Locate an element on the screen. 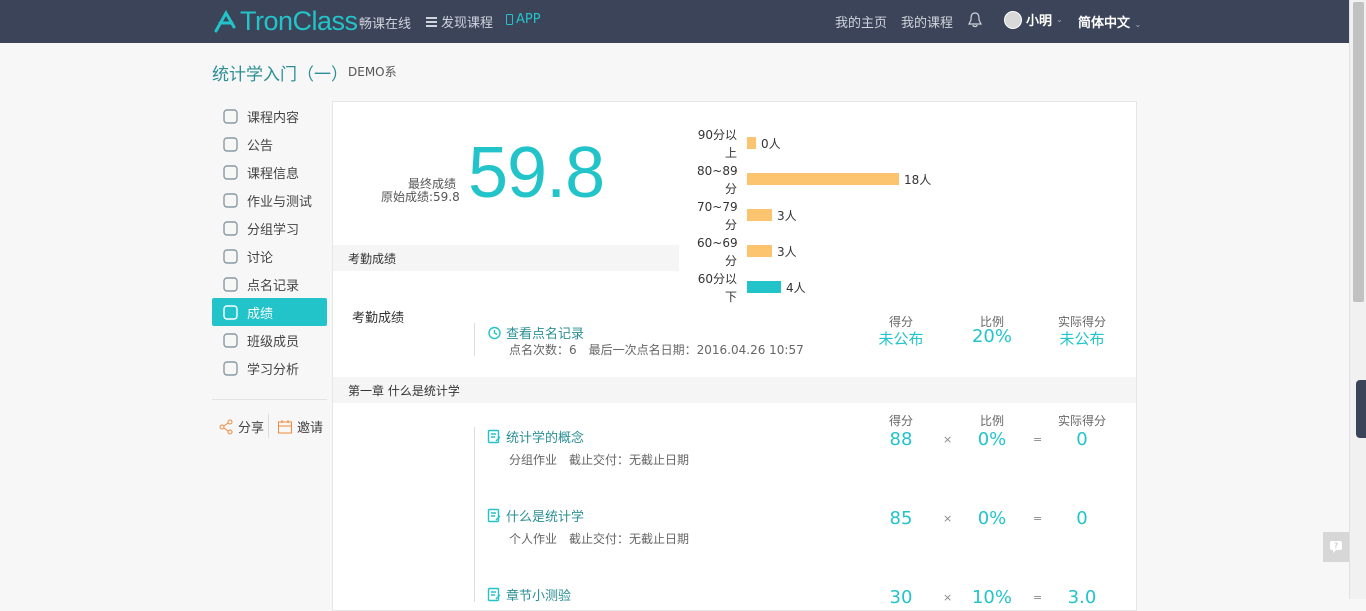 The height and width of the screenshot is (611, 1366). attendance-ratio: 20% is located at coordinates (991, 336).